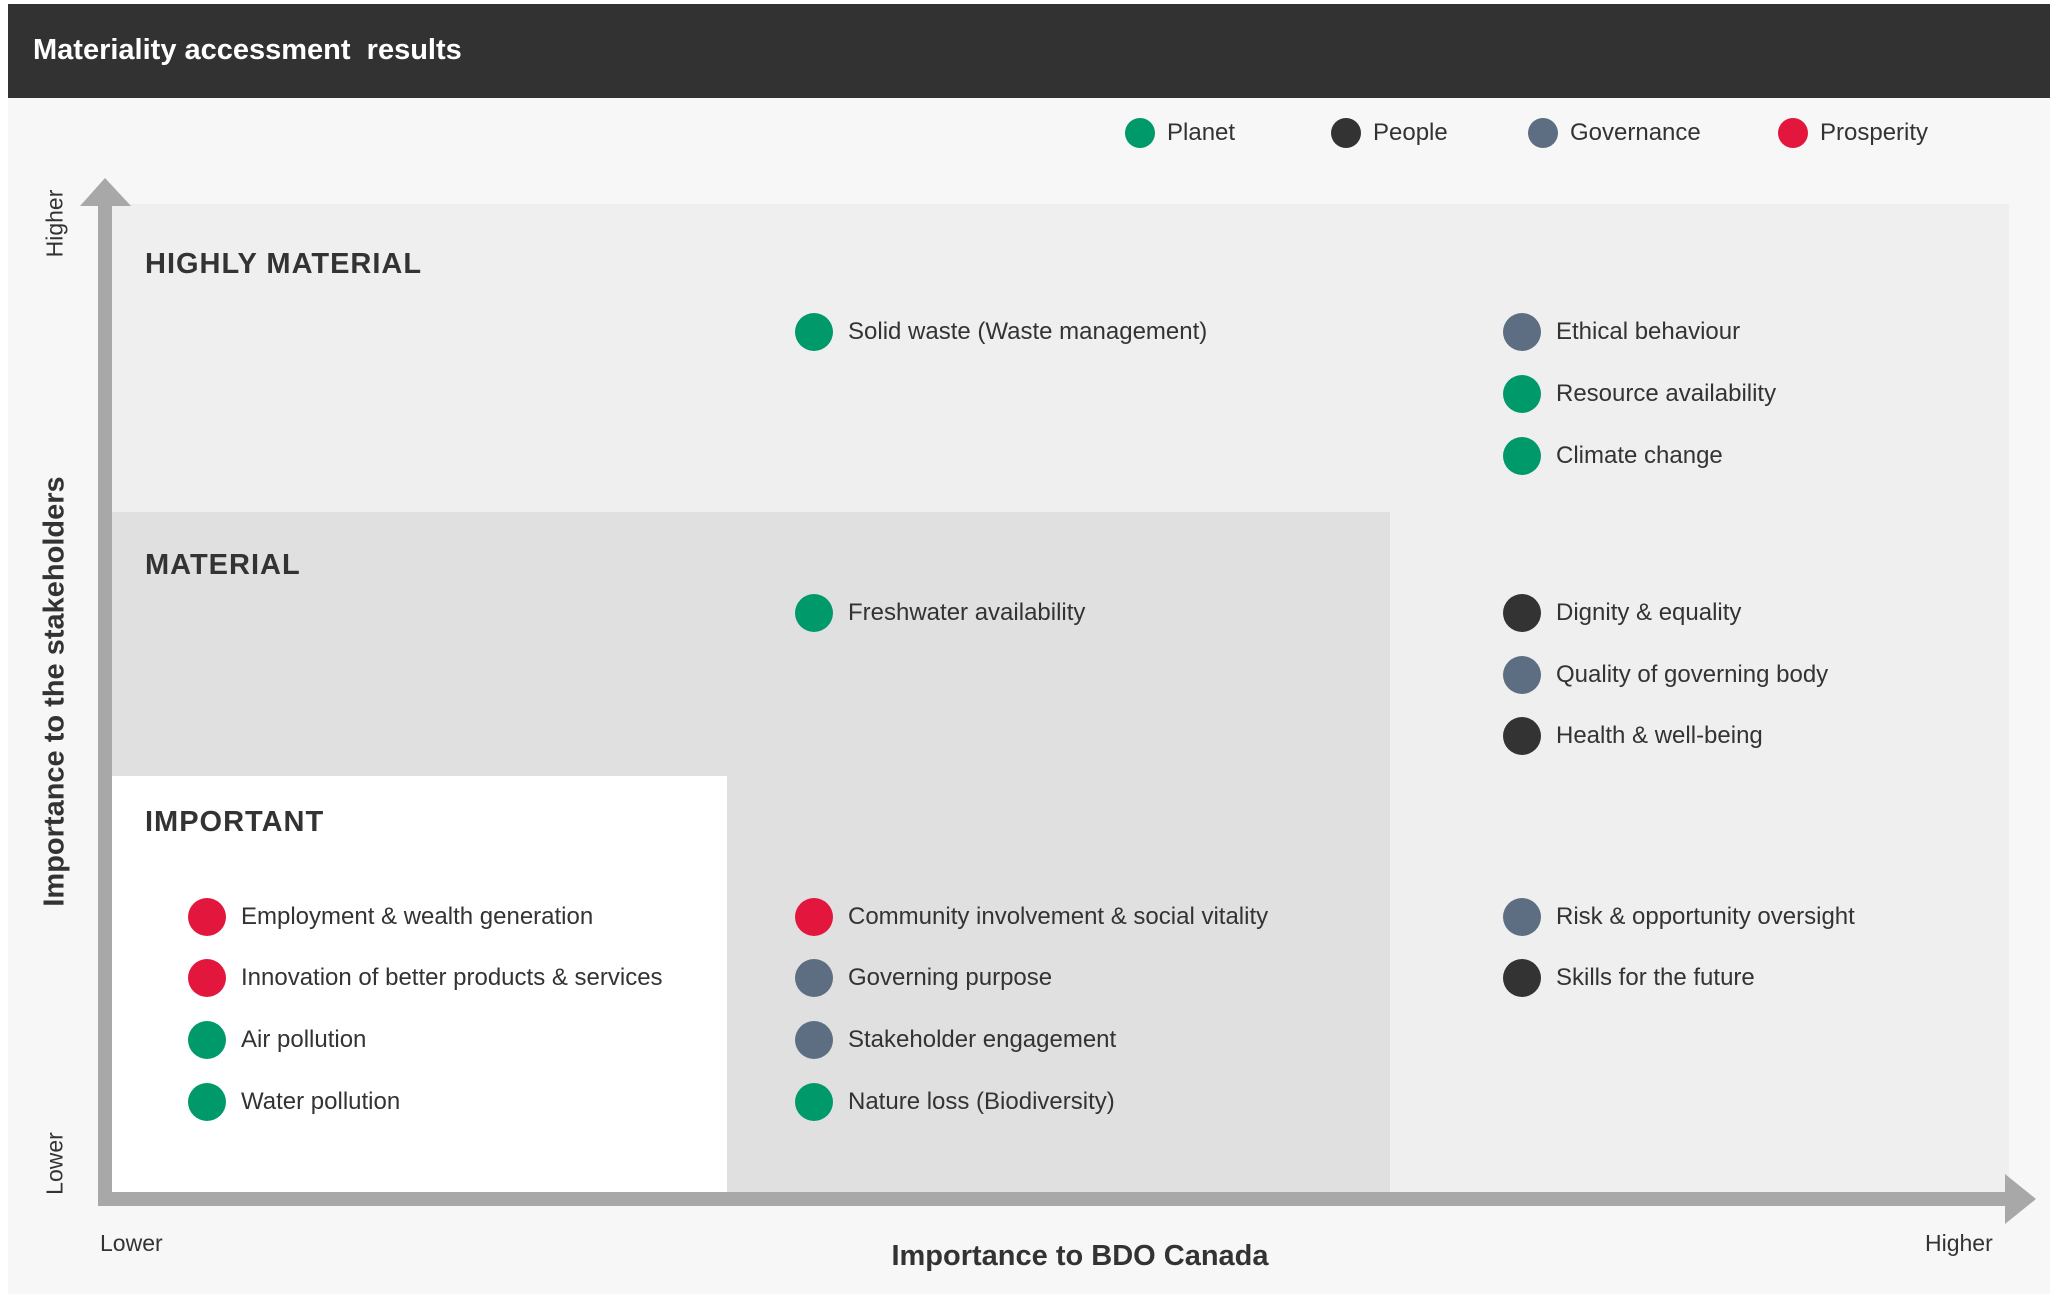 The image size is (2058, 1294). I want to click on x-axis-title: Importance to BDO Canada, so click(1080, 1256).